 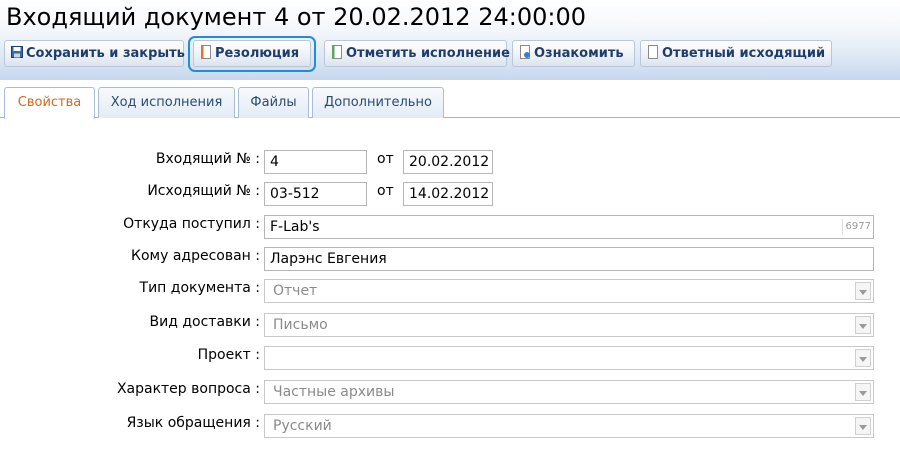 I want to click on incoming-number-label: Входящий № :, so click(x=207, y=159).